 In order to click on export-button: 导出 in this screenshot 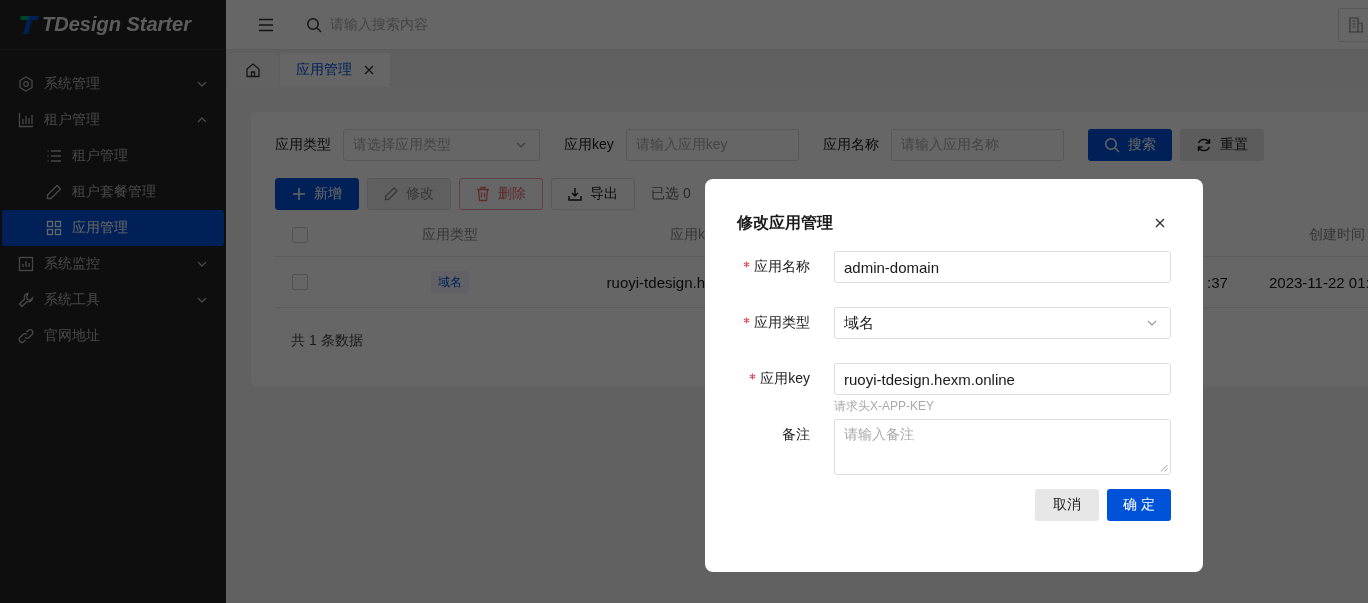, I will do `click(593, 194)`.